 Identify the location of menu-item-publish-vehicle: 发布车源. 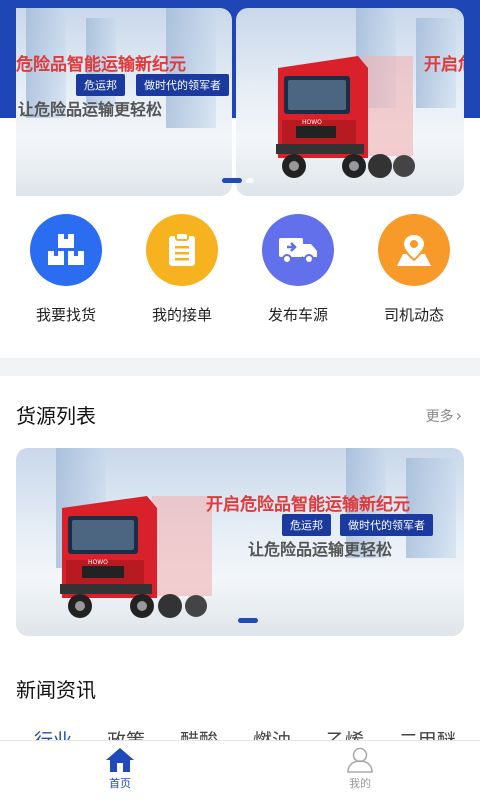
(298, 269).